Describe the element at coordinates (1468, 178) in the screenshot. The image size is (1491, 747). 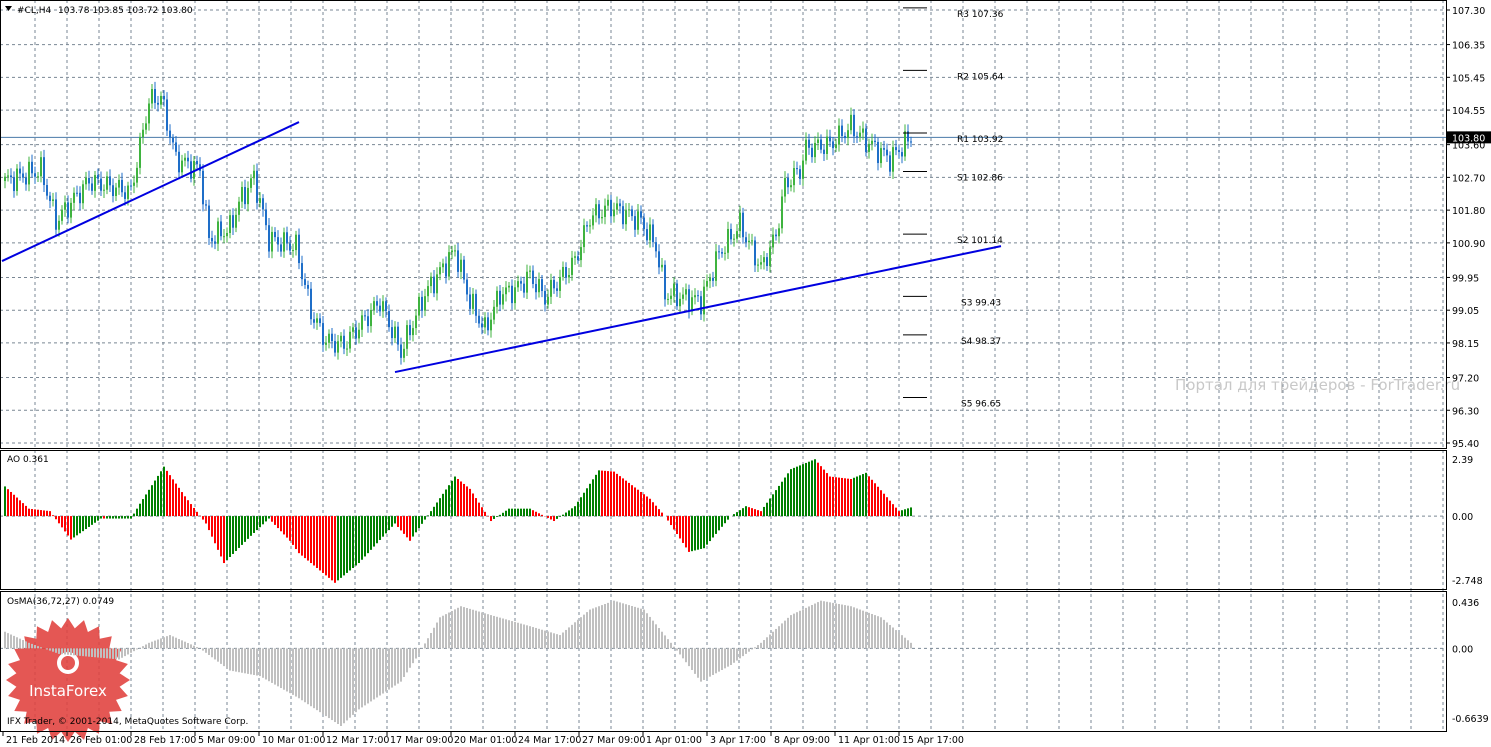
I see `price-tick-label: 102.70` at that location.